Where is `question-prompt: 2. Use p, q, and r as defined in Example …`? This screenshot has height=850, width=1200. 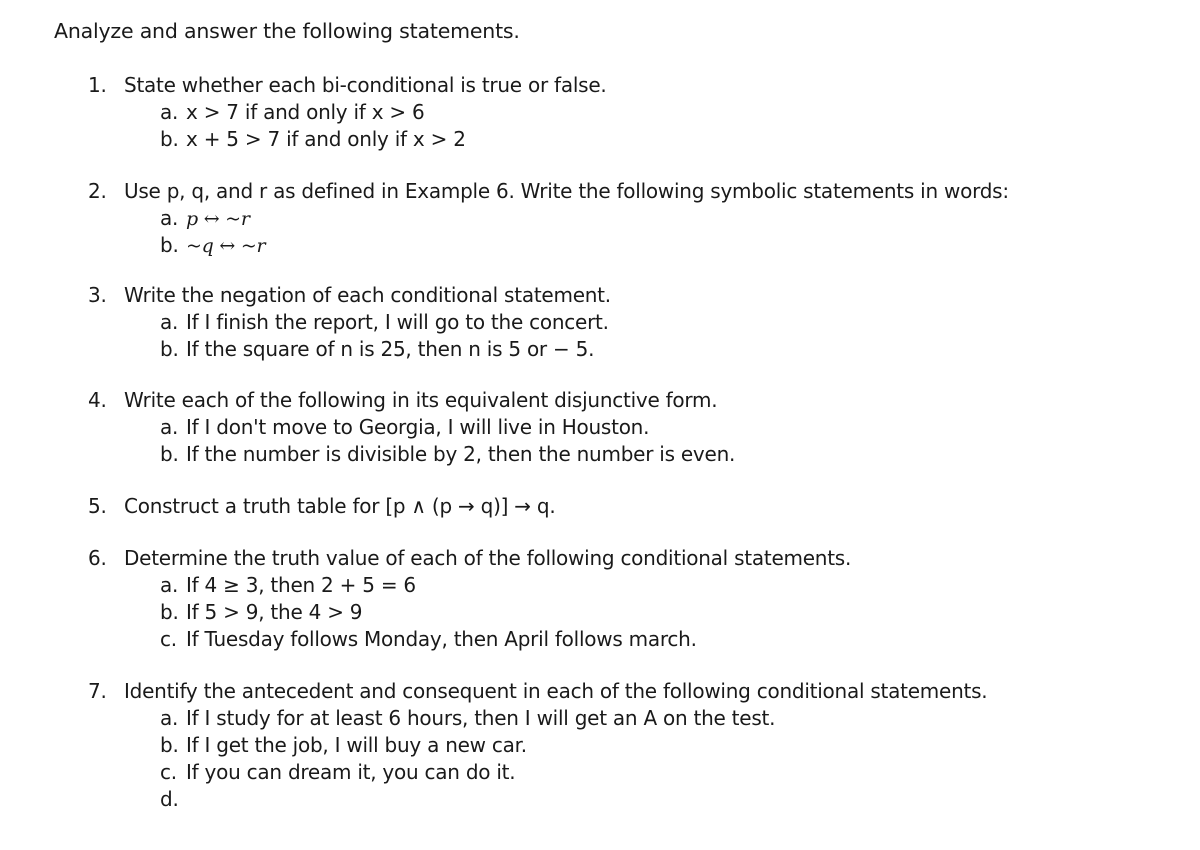
question-prompt: 2. Use p, q, and r as defined in Example … is located at coordinates (548, 191).